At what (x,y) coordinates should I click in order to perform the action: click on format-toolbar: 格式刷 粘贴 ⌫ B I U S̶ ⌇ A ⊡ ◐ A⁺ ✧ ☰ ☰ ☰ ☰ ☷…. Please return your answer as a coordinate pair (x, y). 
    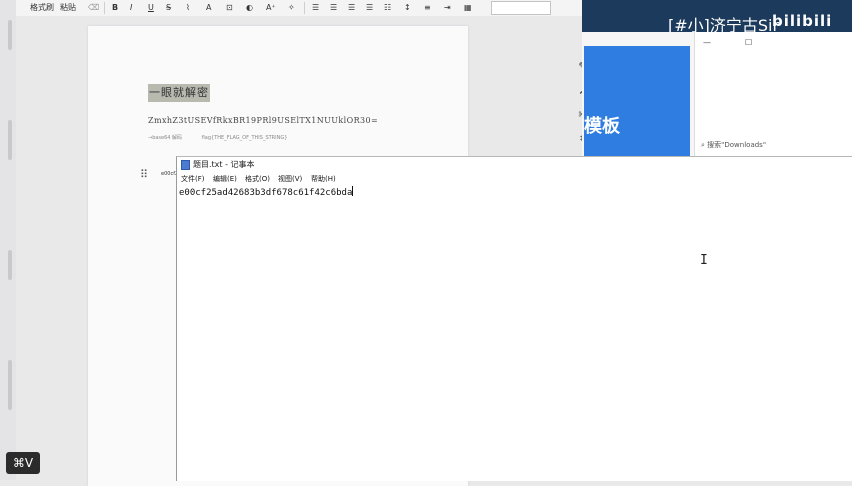
    Looking at the image, I should click on (299, 8).